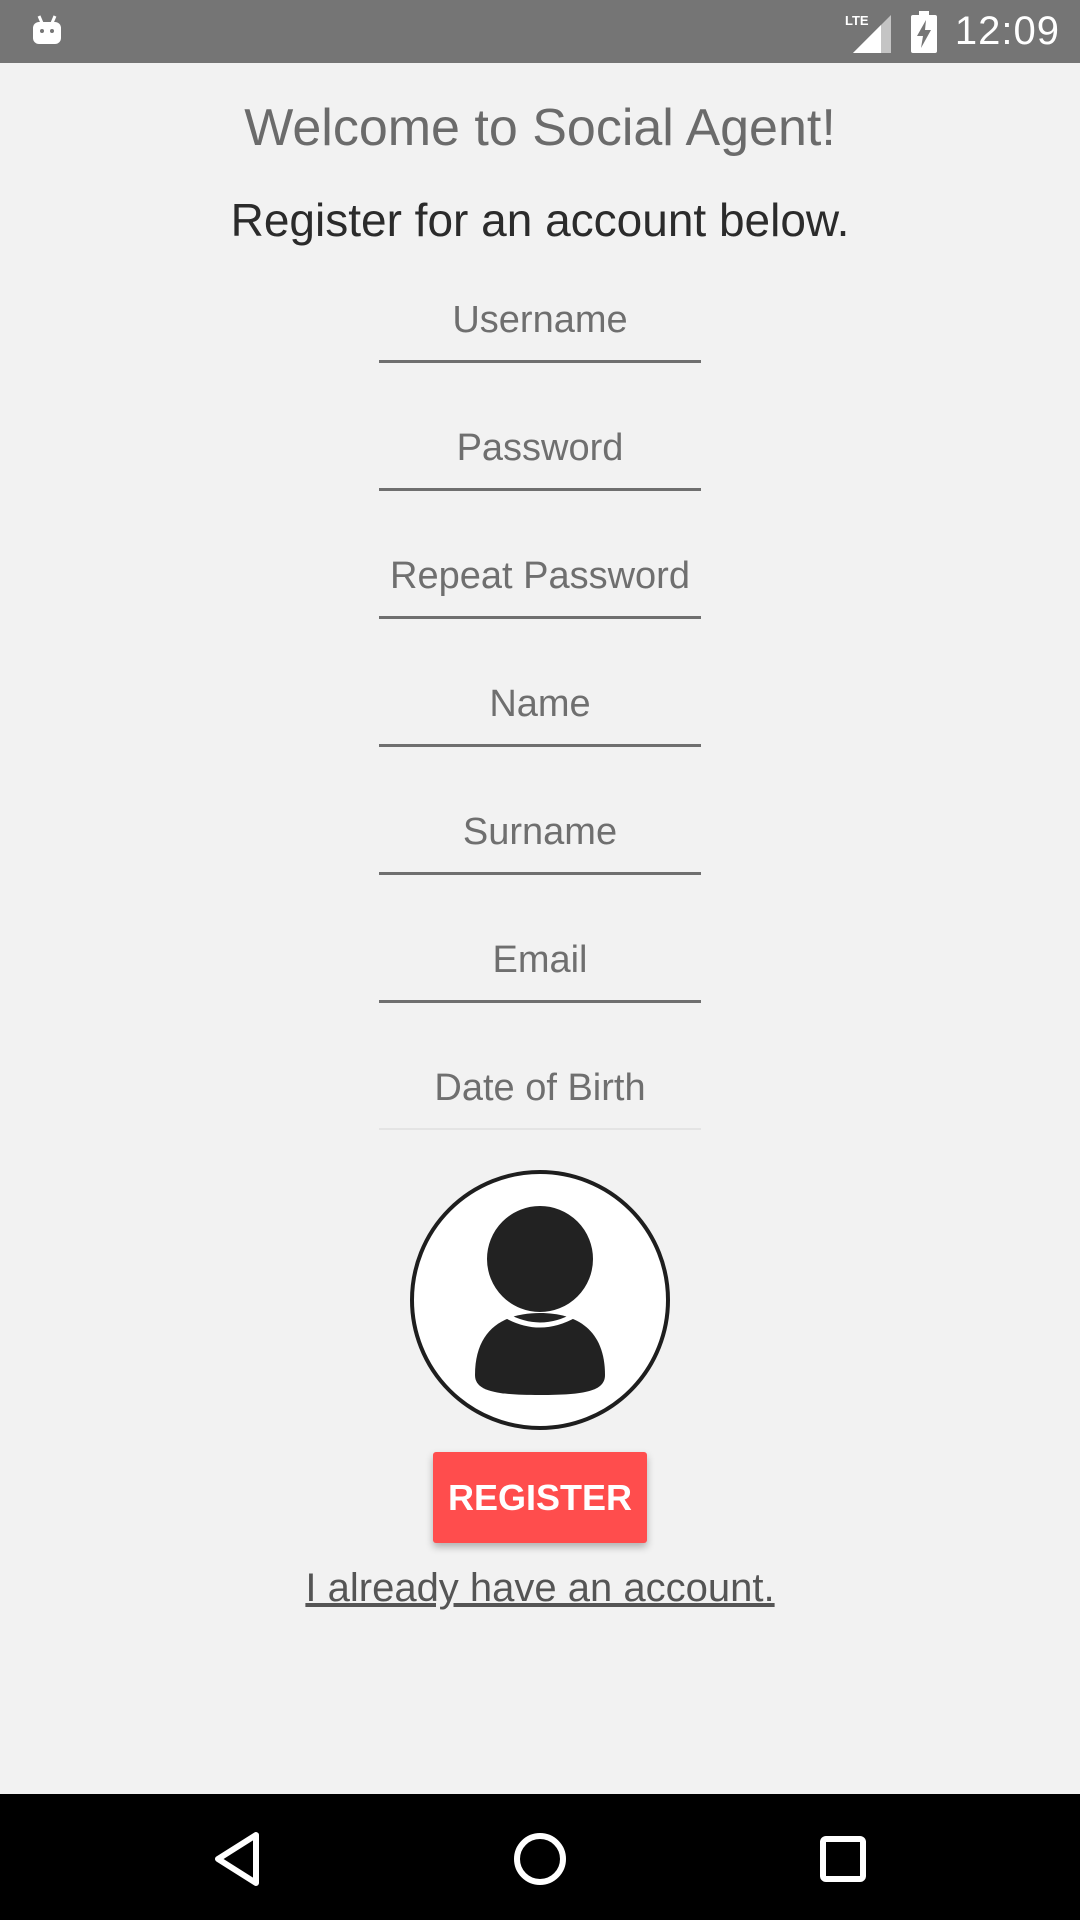 Image resolution: width=1080 pixels, height=1920 pixels. I want to click on nav-home-button, so click(540, 1859).